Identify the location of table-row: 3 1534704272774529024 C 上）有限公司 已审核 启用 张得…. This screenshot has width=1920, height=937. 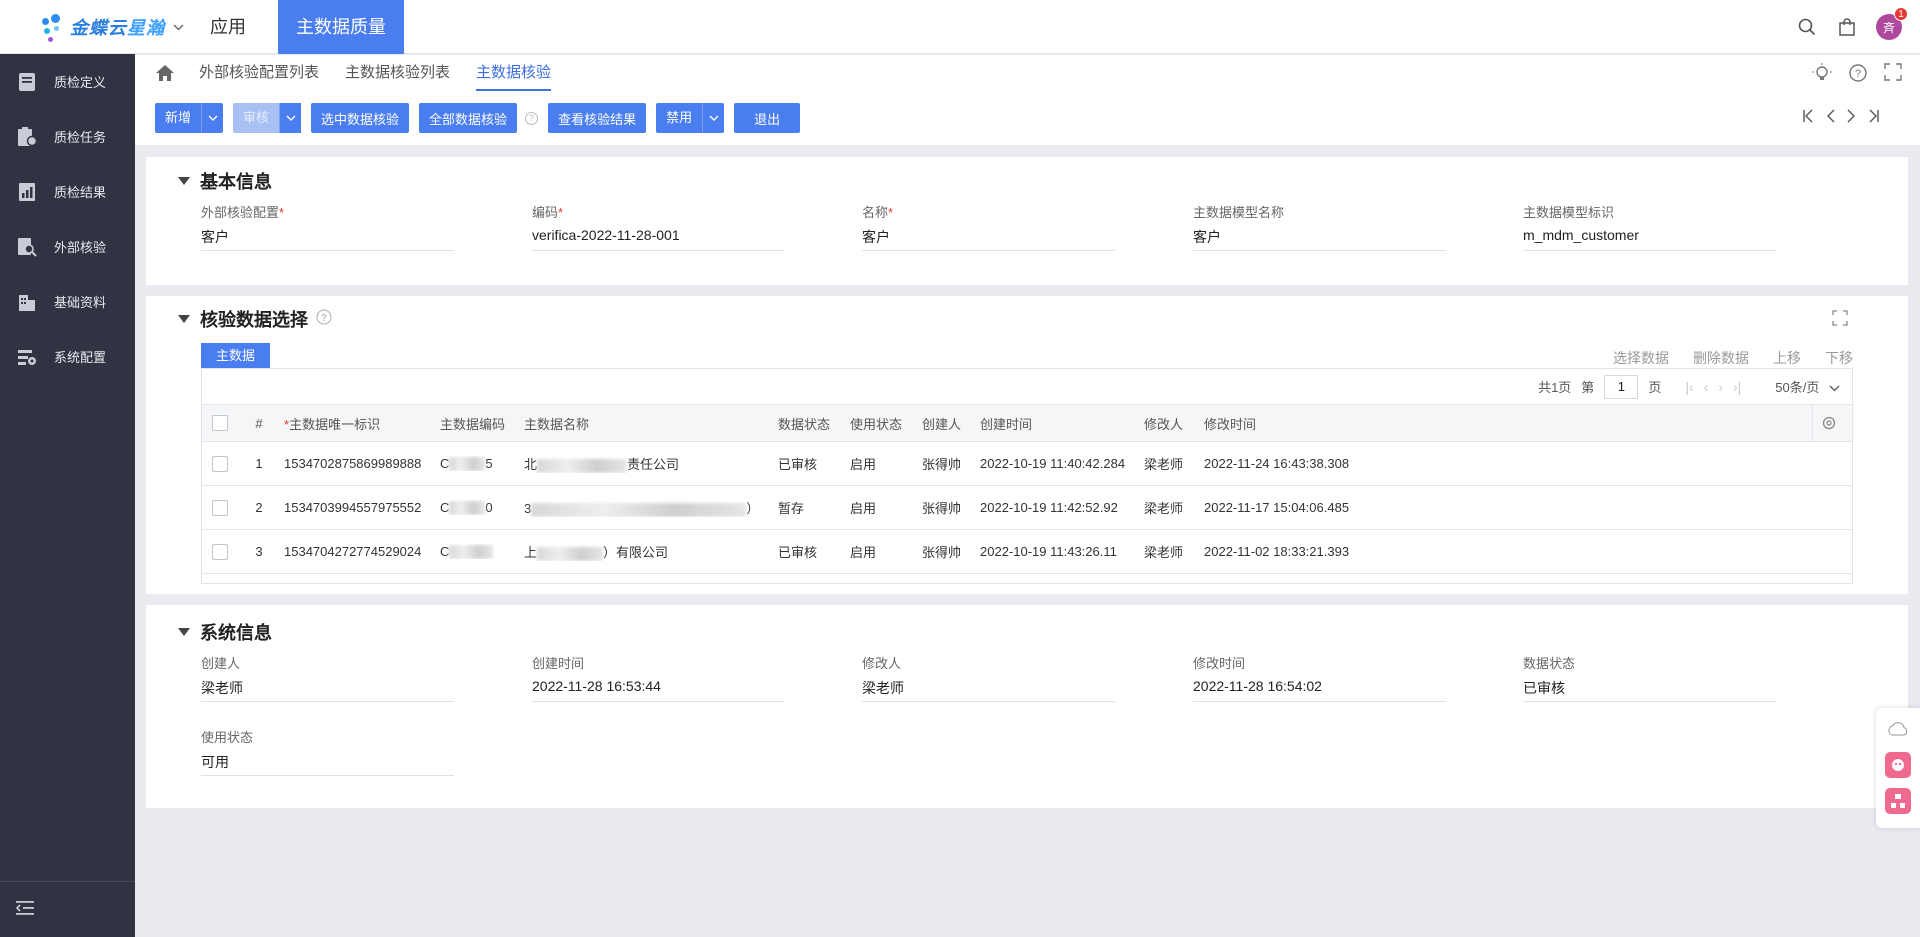
(1027, 552).